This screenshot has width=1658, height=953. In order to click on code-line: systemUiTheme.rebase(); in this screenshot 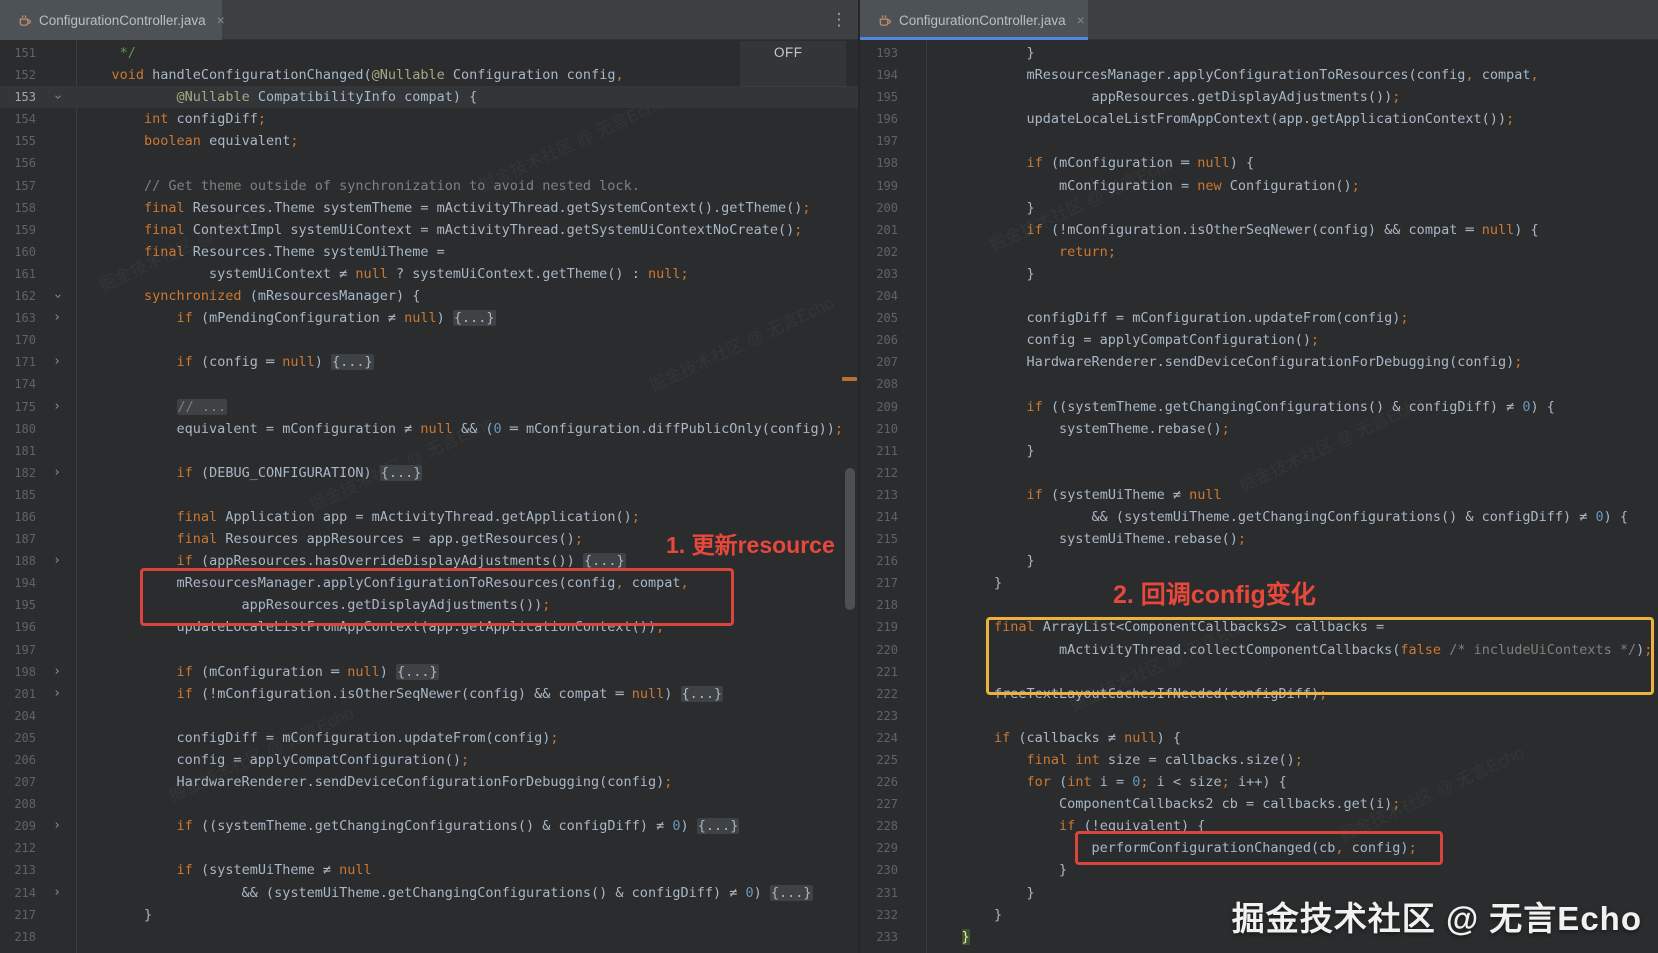, I will do `click(1292, 539)`.